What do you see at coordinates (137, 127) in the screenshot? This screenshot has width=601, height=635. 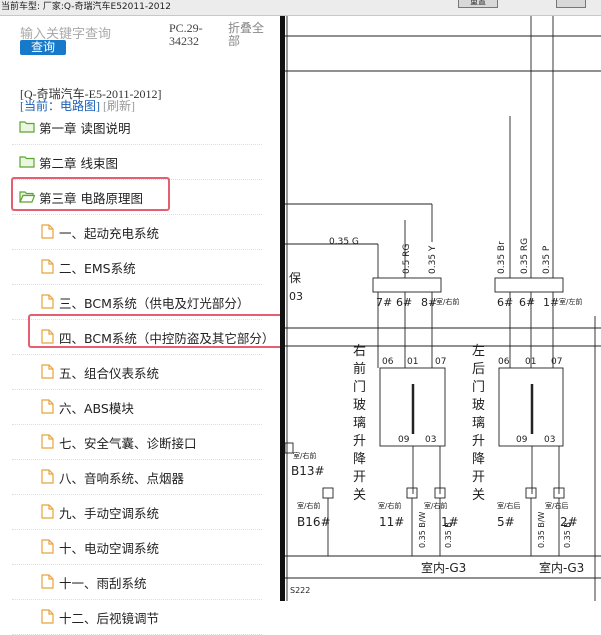 I see `tree-chapter-1: 第一章 读图说明` at bounding box center [137, 127].